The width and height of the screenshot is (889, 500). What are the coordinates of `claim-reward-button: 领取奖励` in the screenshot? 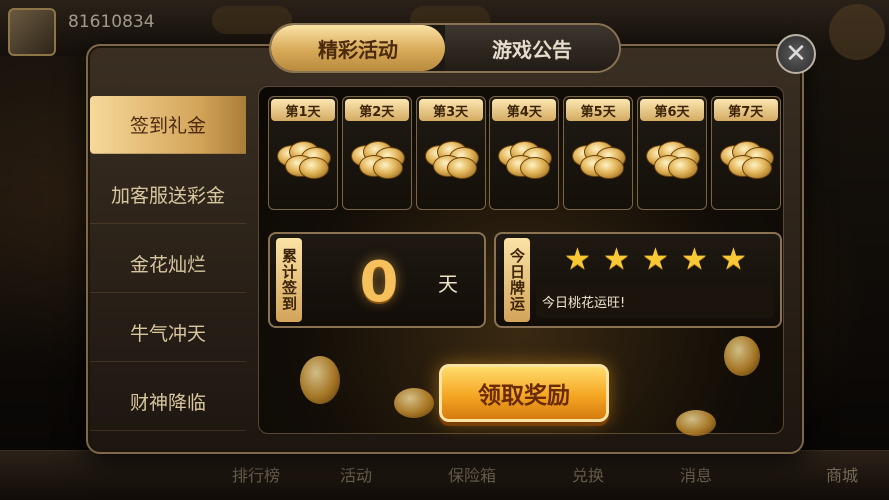 It's located at (524, 393).